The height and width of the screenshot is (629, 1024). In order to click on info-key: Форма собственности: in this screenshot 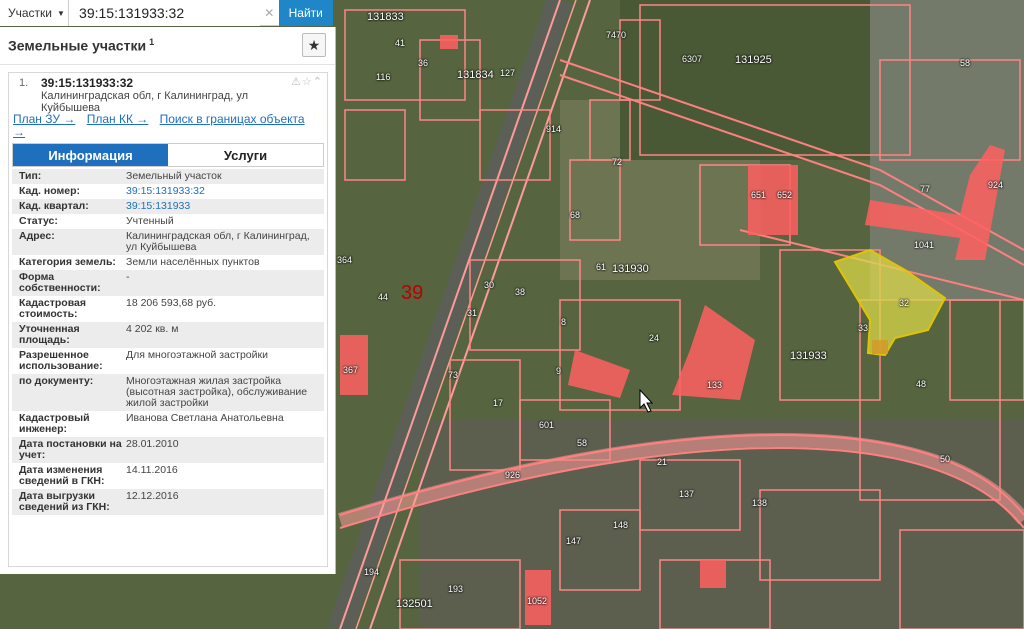, I will do `click(60, 282)`.